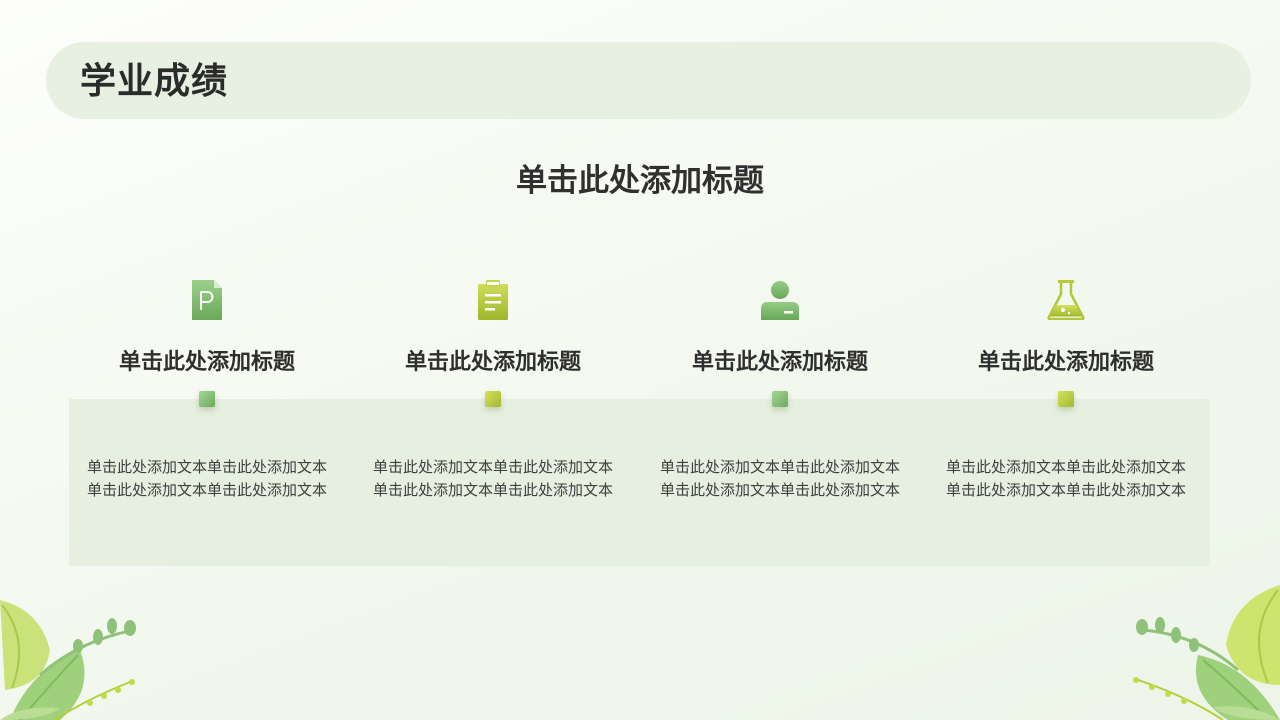  I want to click on leaf-decoration-right-icon, so click(1206, 652).